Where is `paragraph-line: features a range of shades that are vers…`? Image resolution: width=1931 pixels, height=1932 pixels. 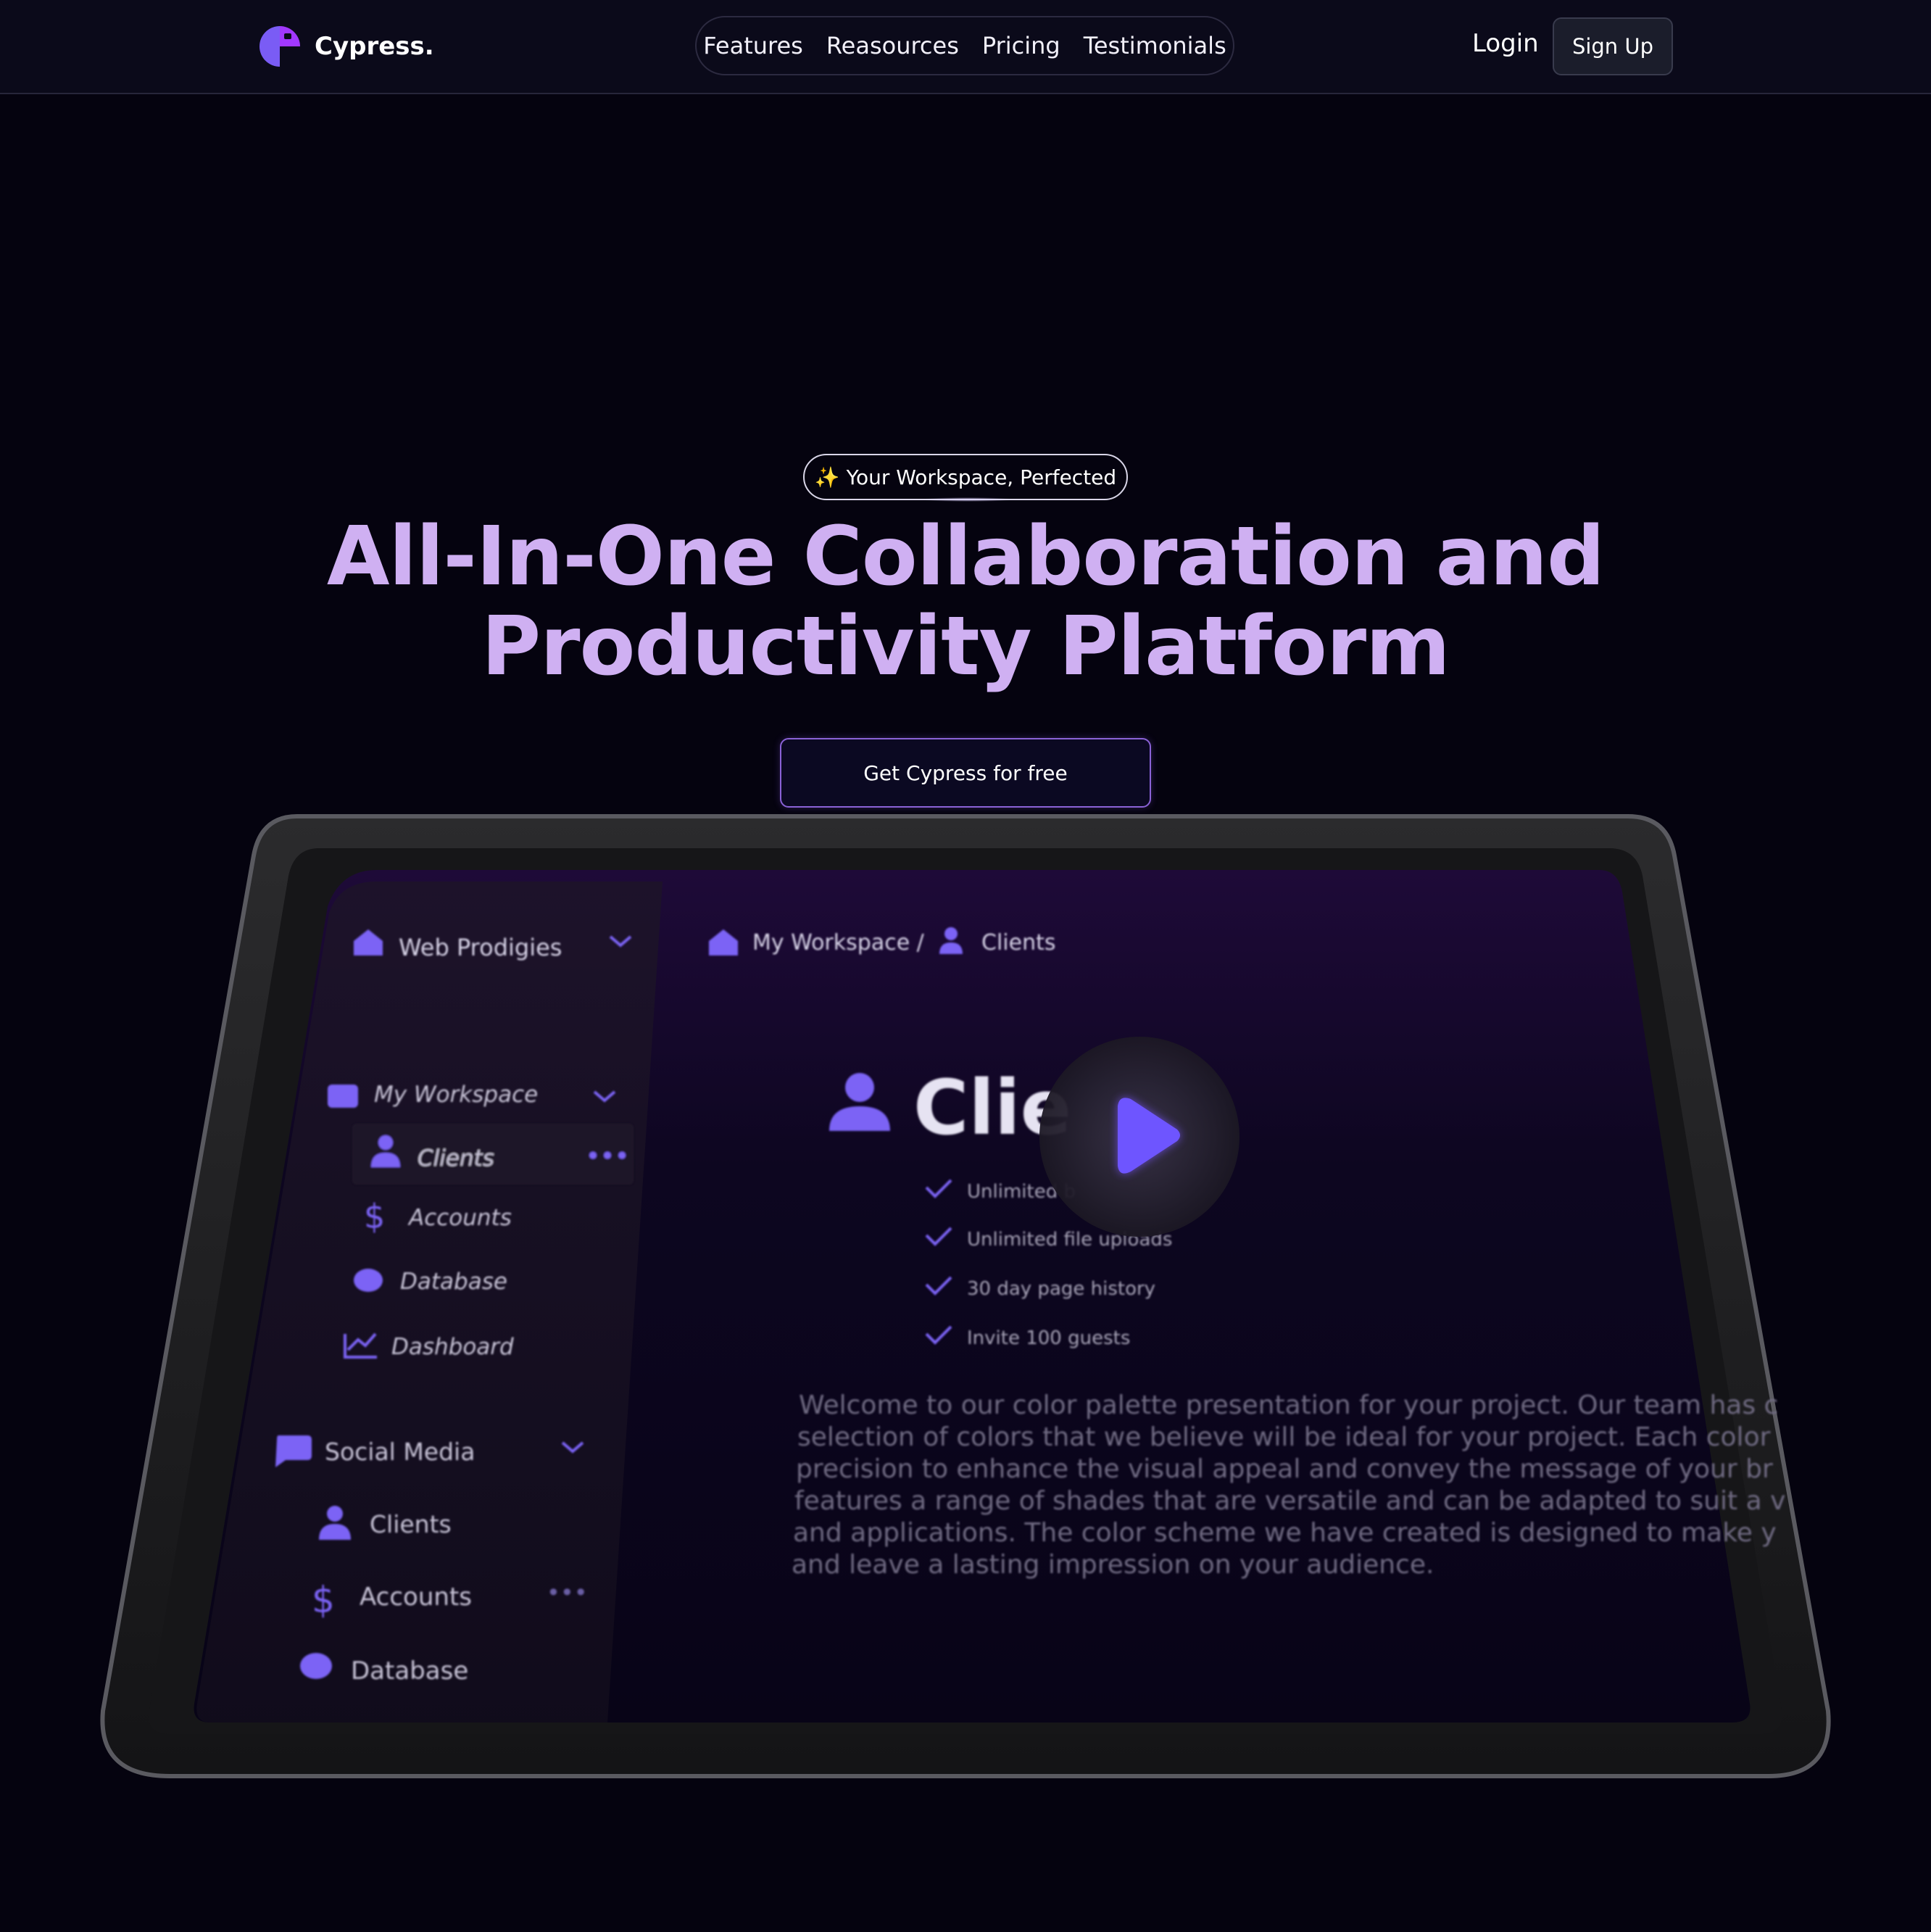
paragraph-line: features a range of shades that are vers… is located at coordinates (1289, 1501).